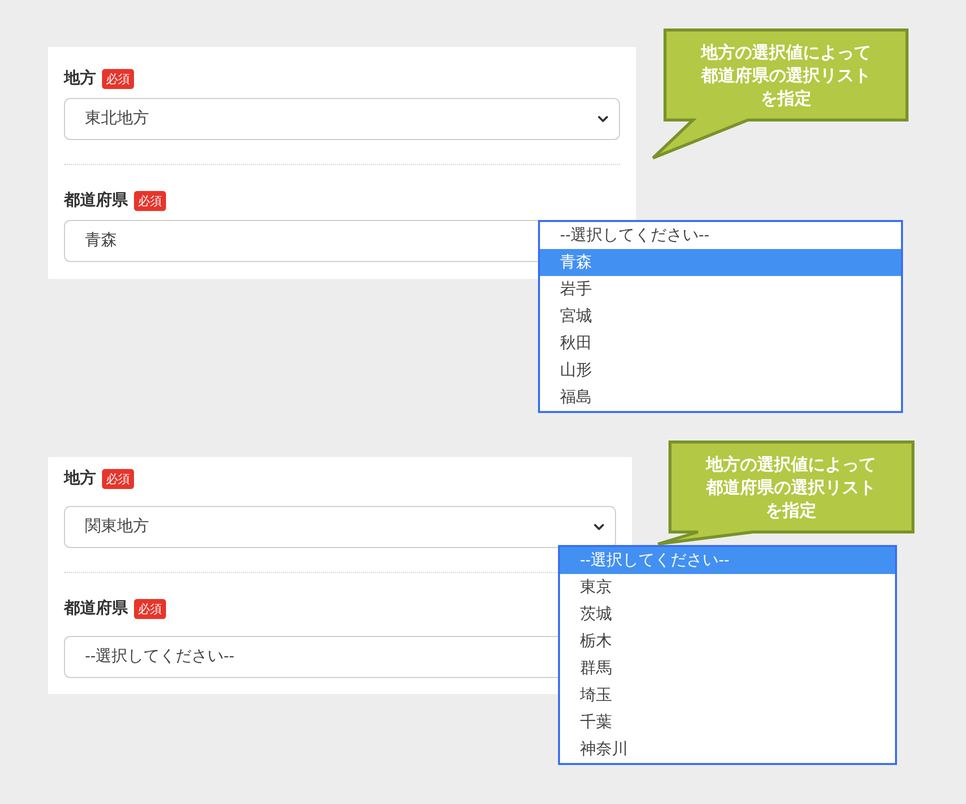  I want to click on dropdown-option: 神奈川, so click(727, 749).